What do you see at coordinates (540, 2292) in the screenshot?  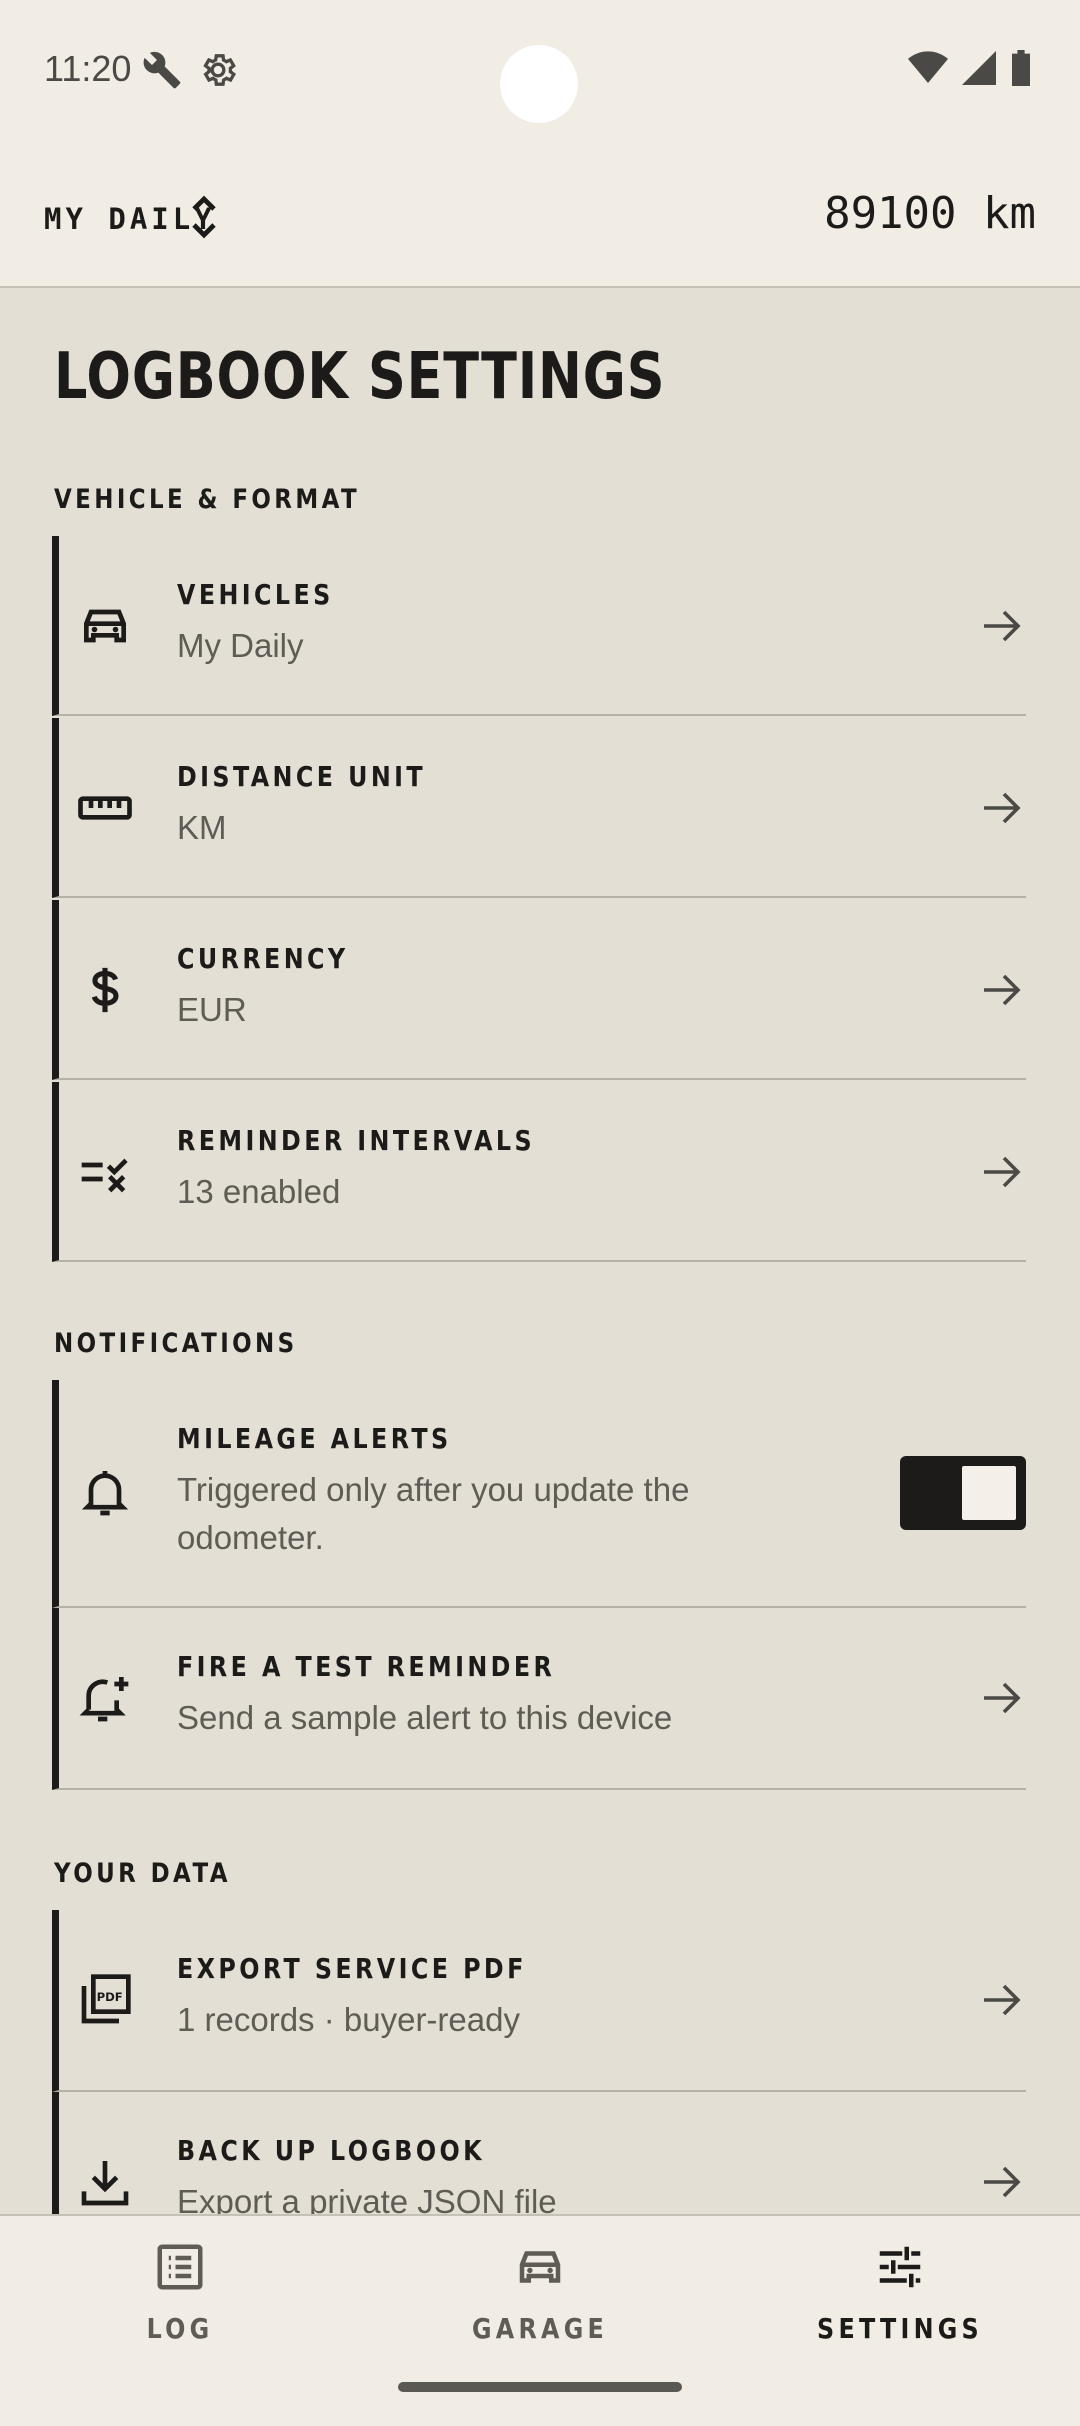 I see `nav-item-garage: GARAGE` at bounding box center [540, 2292].